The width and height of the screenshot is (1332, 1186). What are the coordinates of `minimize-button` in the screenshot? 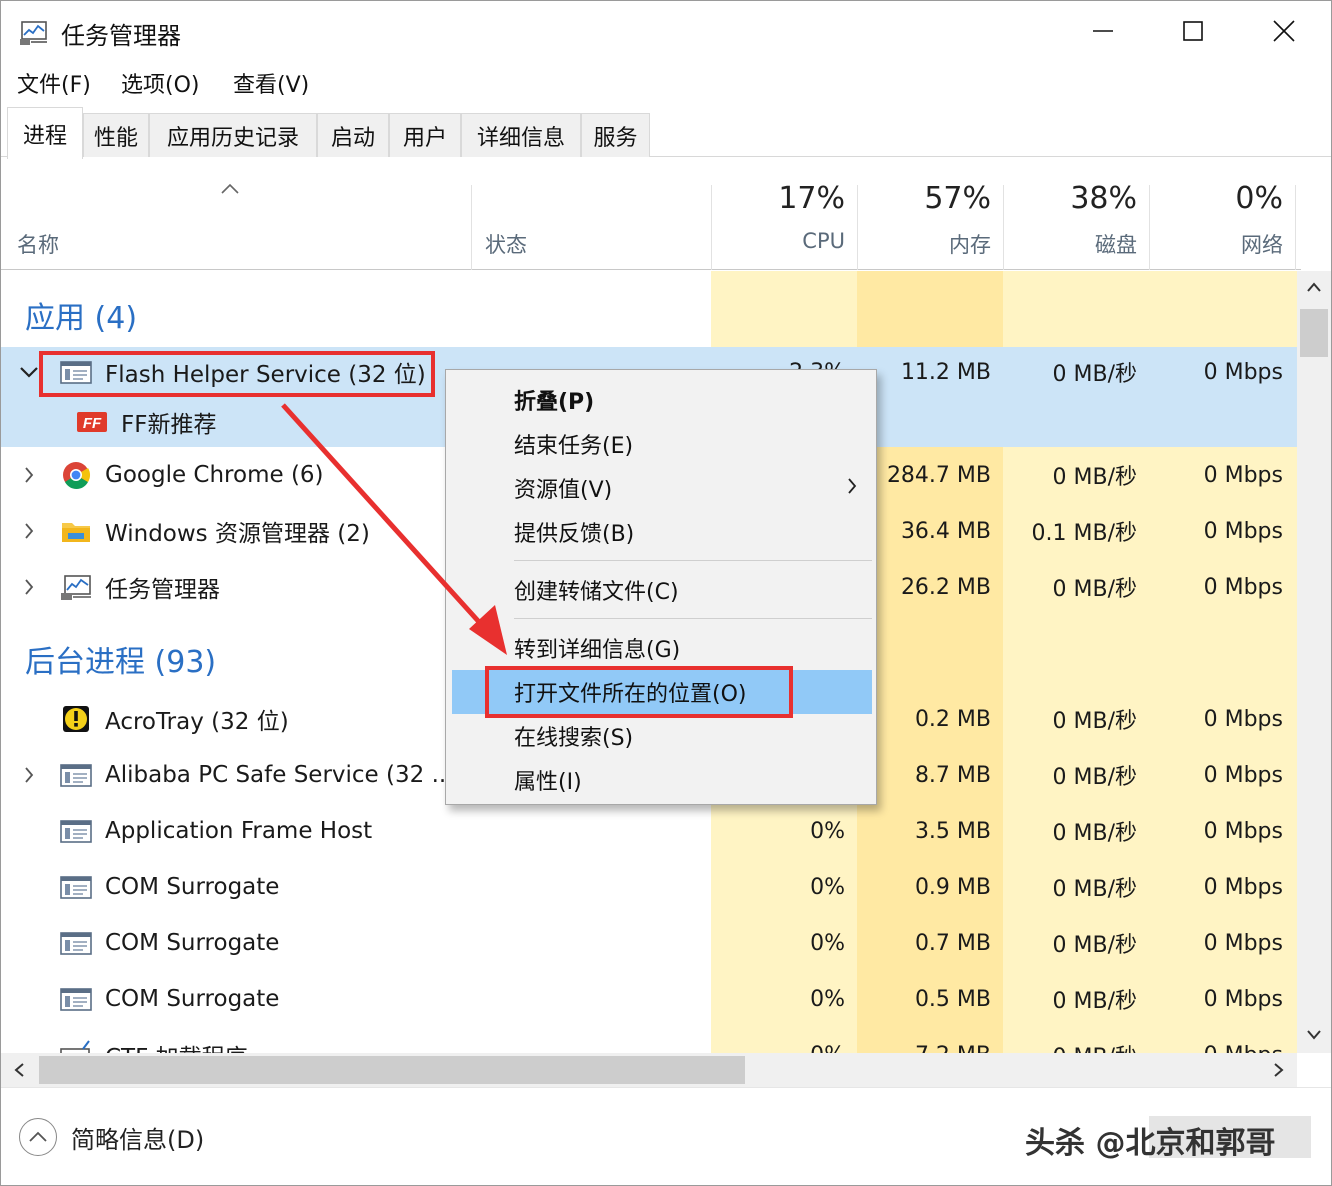 It's located at (1103, 31).